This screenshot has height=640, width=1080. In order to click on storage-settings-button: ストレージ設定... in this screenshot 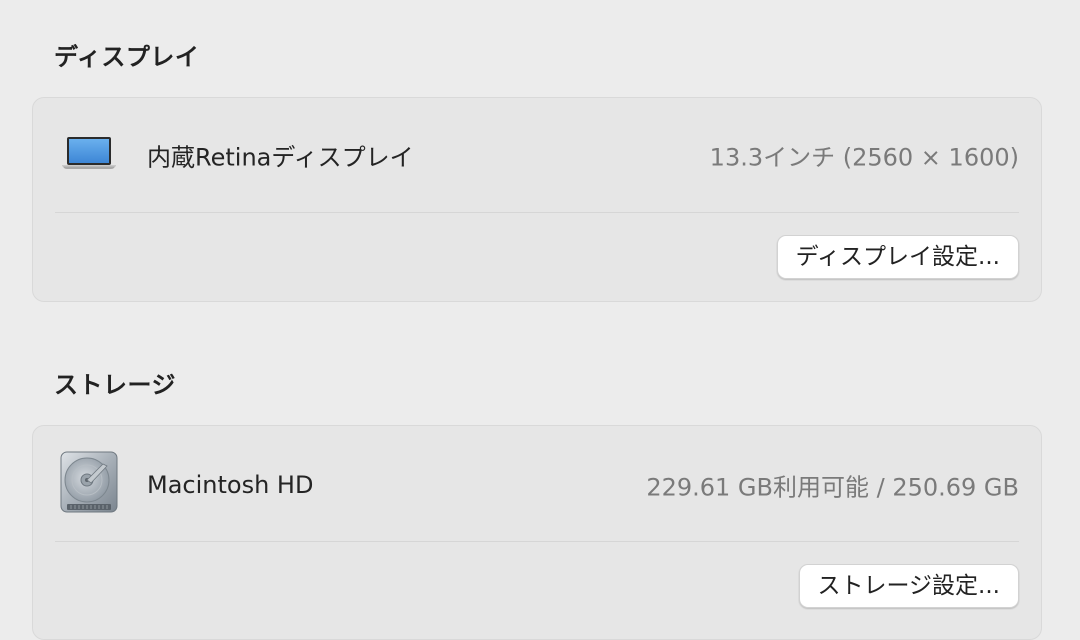, I will do `click(908, 586)`.